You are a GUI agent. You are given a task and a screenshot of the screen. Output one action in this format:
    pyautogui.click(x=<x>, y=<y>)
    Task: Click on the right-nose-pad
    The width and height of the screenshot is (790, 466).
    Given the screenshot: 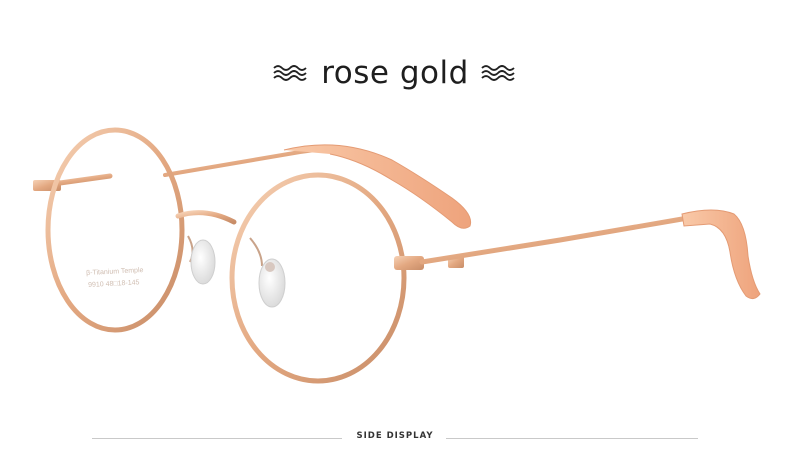 What is the action you would take?
    pyautogui.click(x=267, y=272)
    